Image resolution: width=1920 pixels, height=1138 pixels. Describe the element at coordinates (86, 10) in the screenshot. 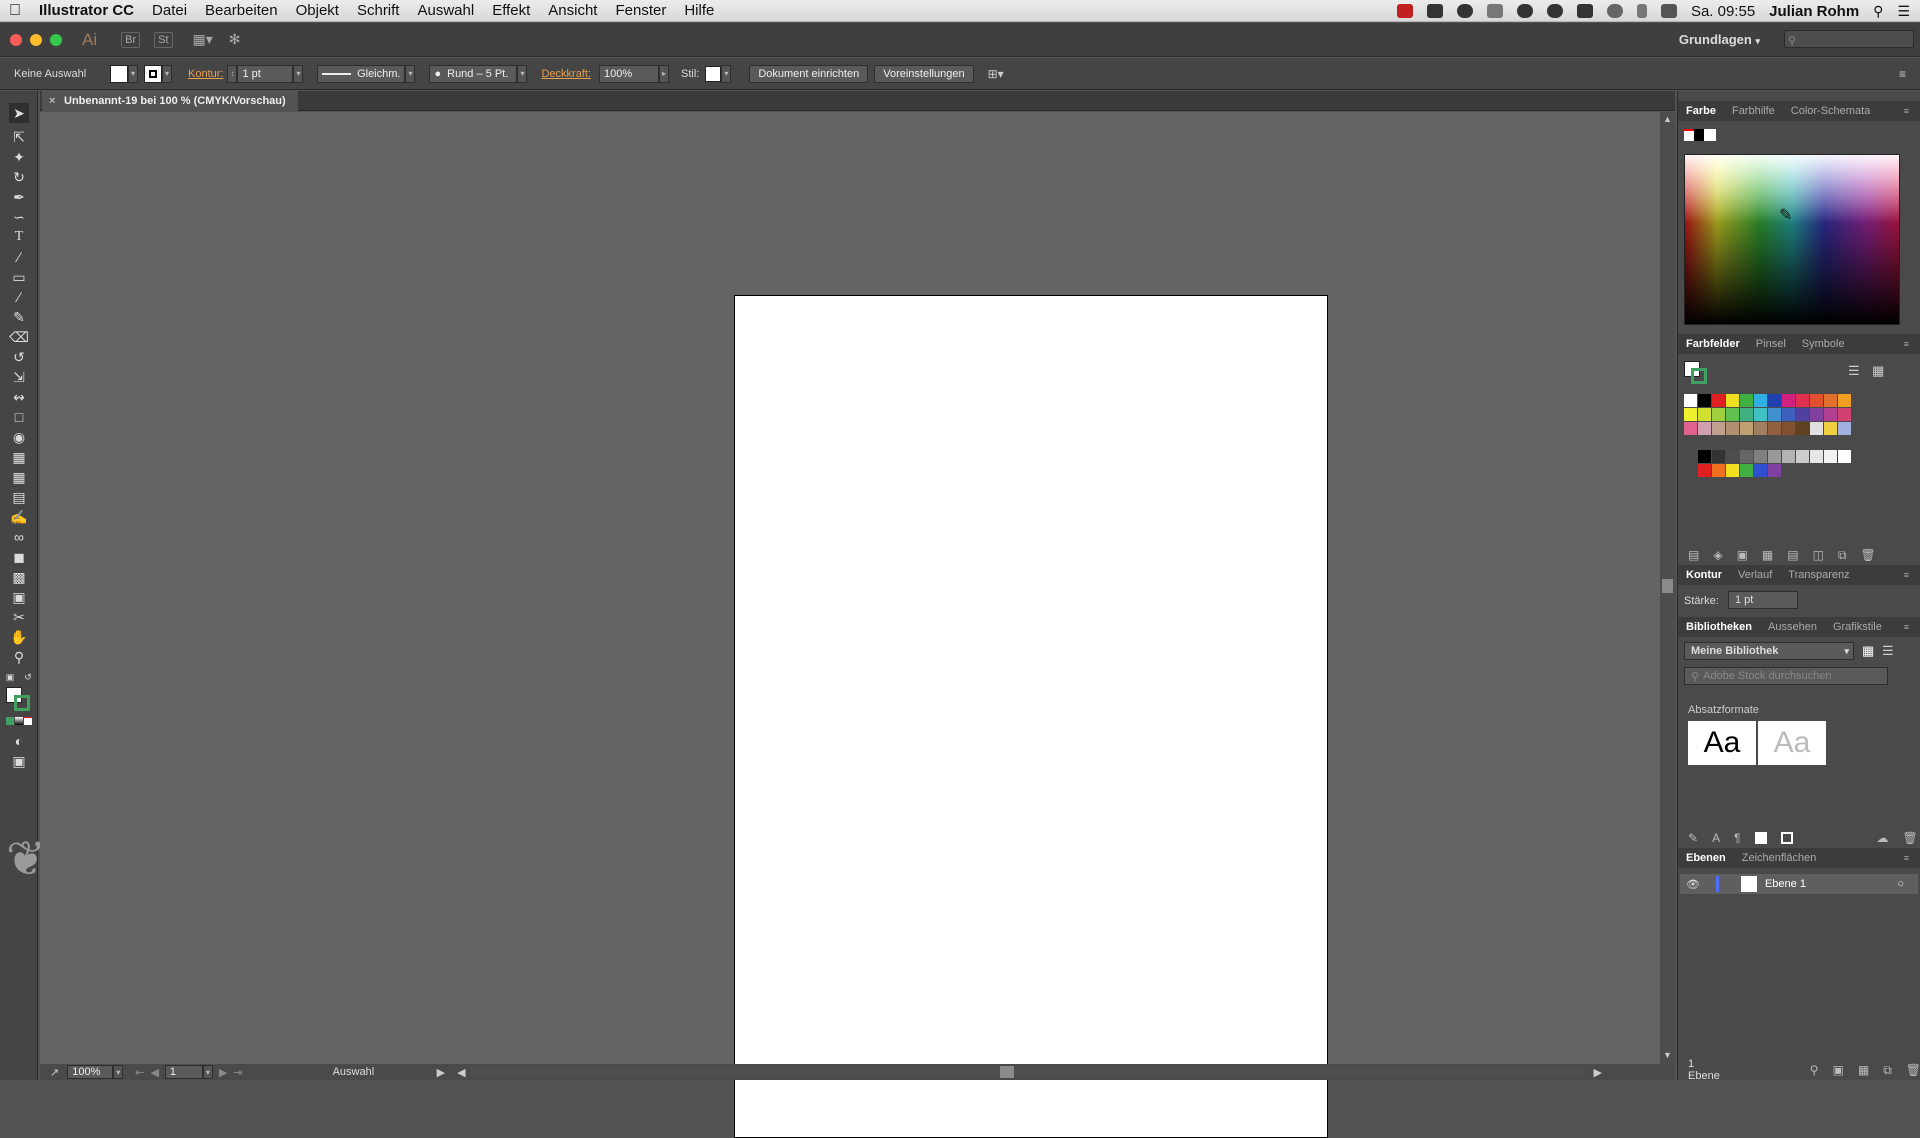

I see `app-name-menu: Illustrator CC` at that location.